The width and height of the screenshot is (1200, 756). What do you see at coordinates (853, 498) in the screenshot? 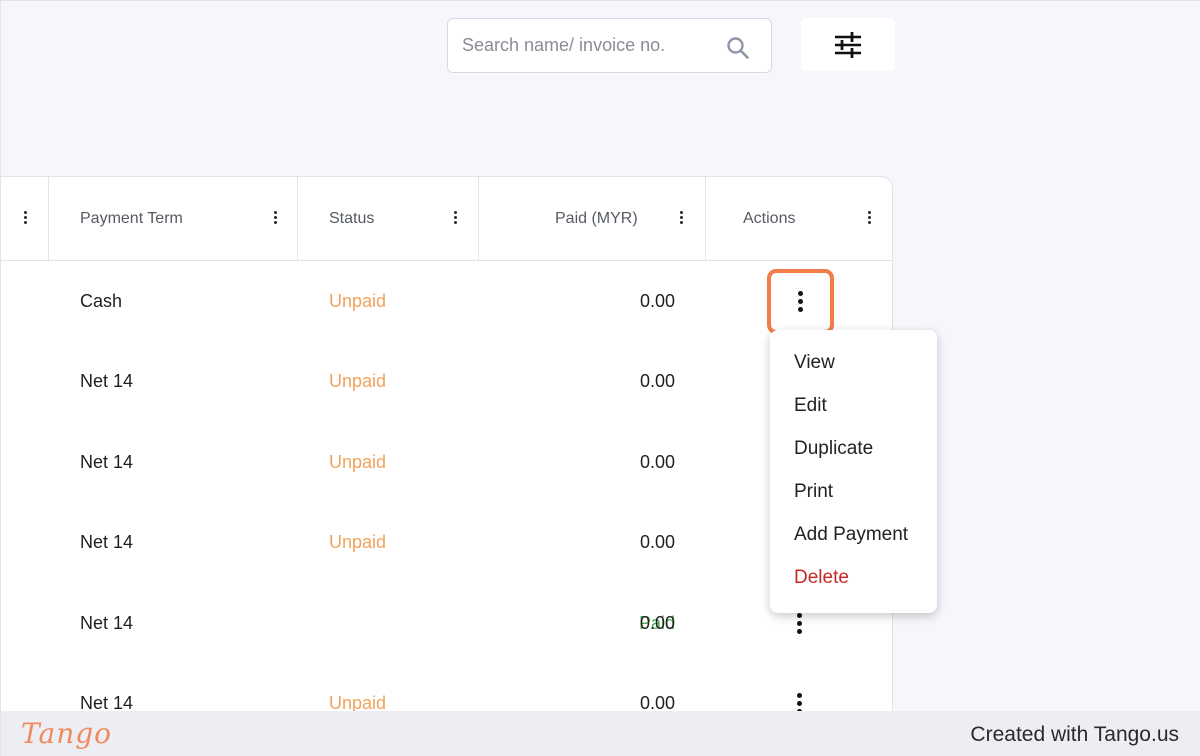
I see `menu-item-print: Print` at bounding box center [853, 498].